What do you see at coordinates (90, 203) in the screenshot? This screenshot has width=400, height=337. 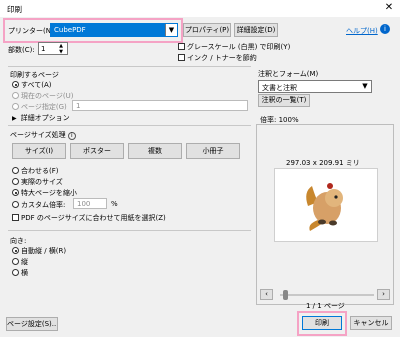 I see `custom-scale-input: 100` at bounding box center [90, 203].